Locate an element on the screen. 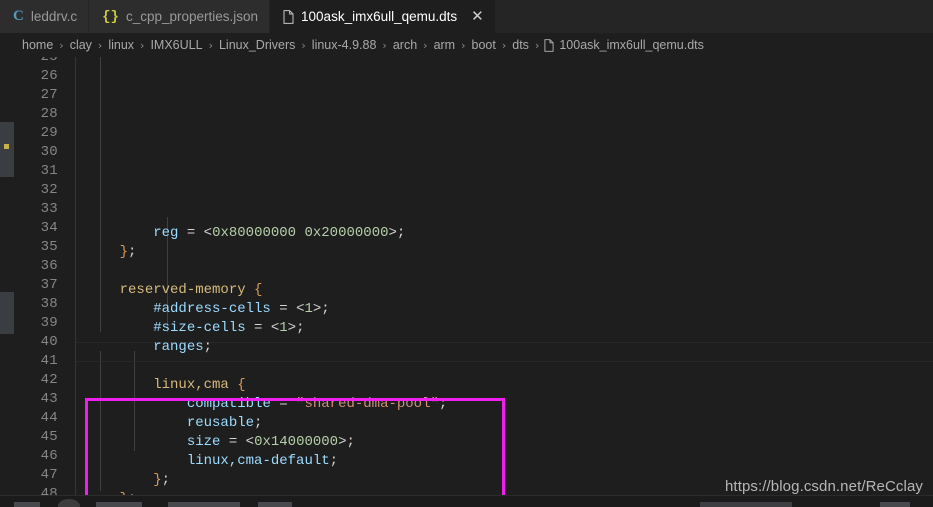 This screenshot has width=933, height=507. code-token: reusable is located at coordinates (220, 423).